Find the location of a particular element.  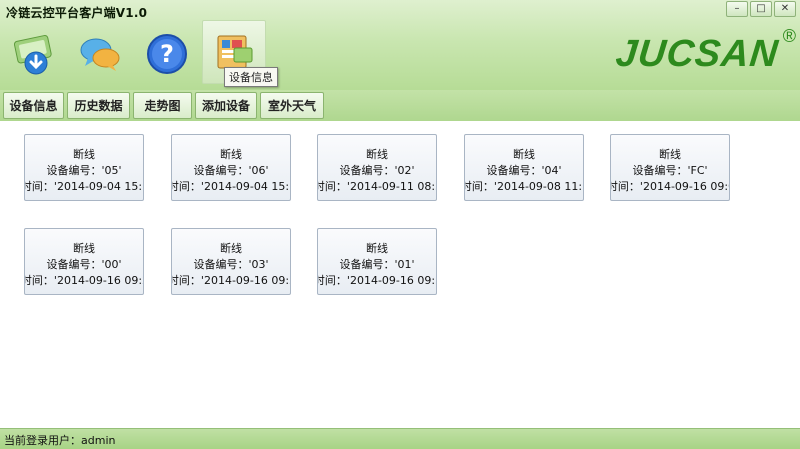

tab-outdoor-weather: 室外天气 is located at coordinates (292, 105).